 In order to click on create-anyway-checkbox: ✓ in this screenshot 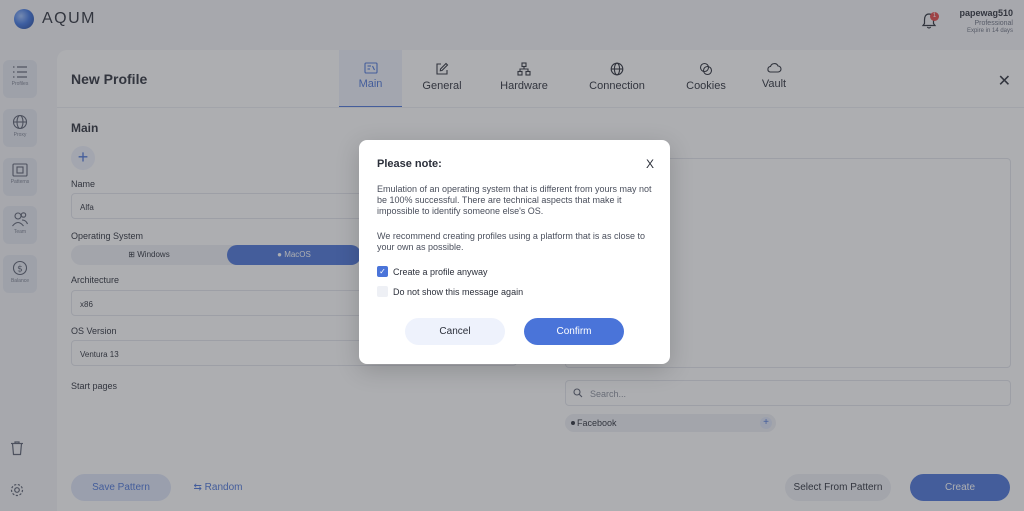, I will do `click(382, 271)`.